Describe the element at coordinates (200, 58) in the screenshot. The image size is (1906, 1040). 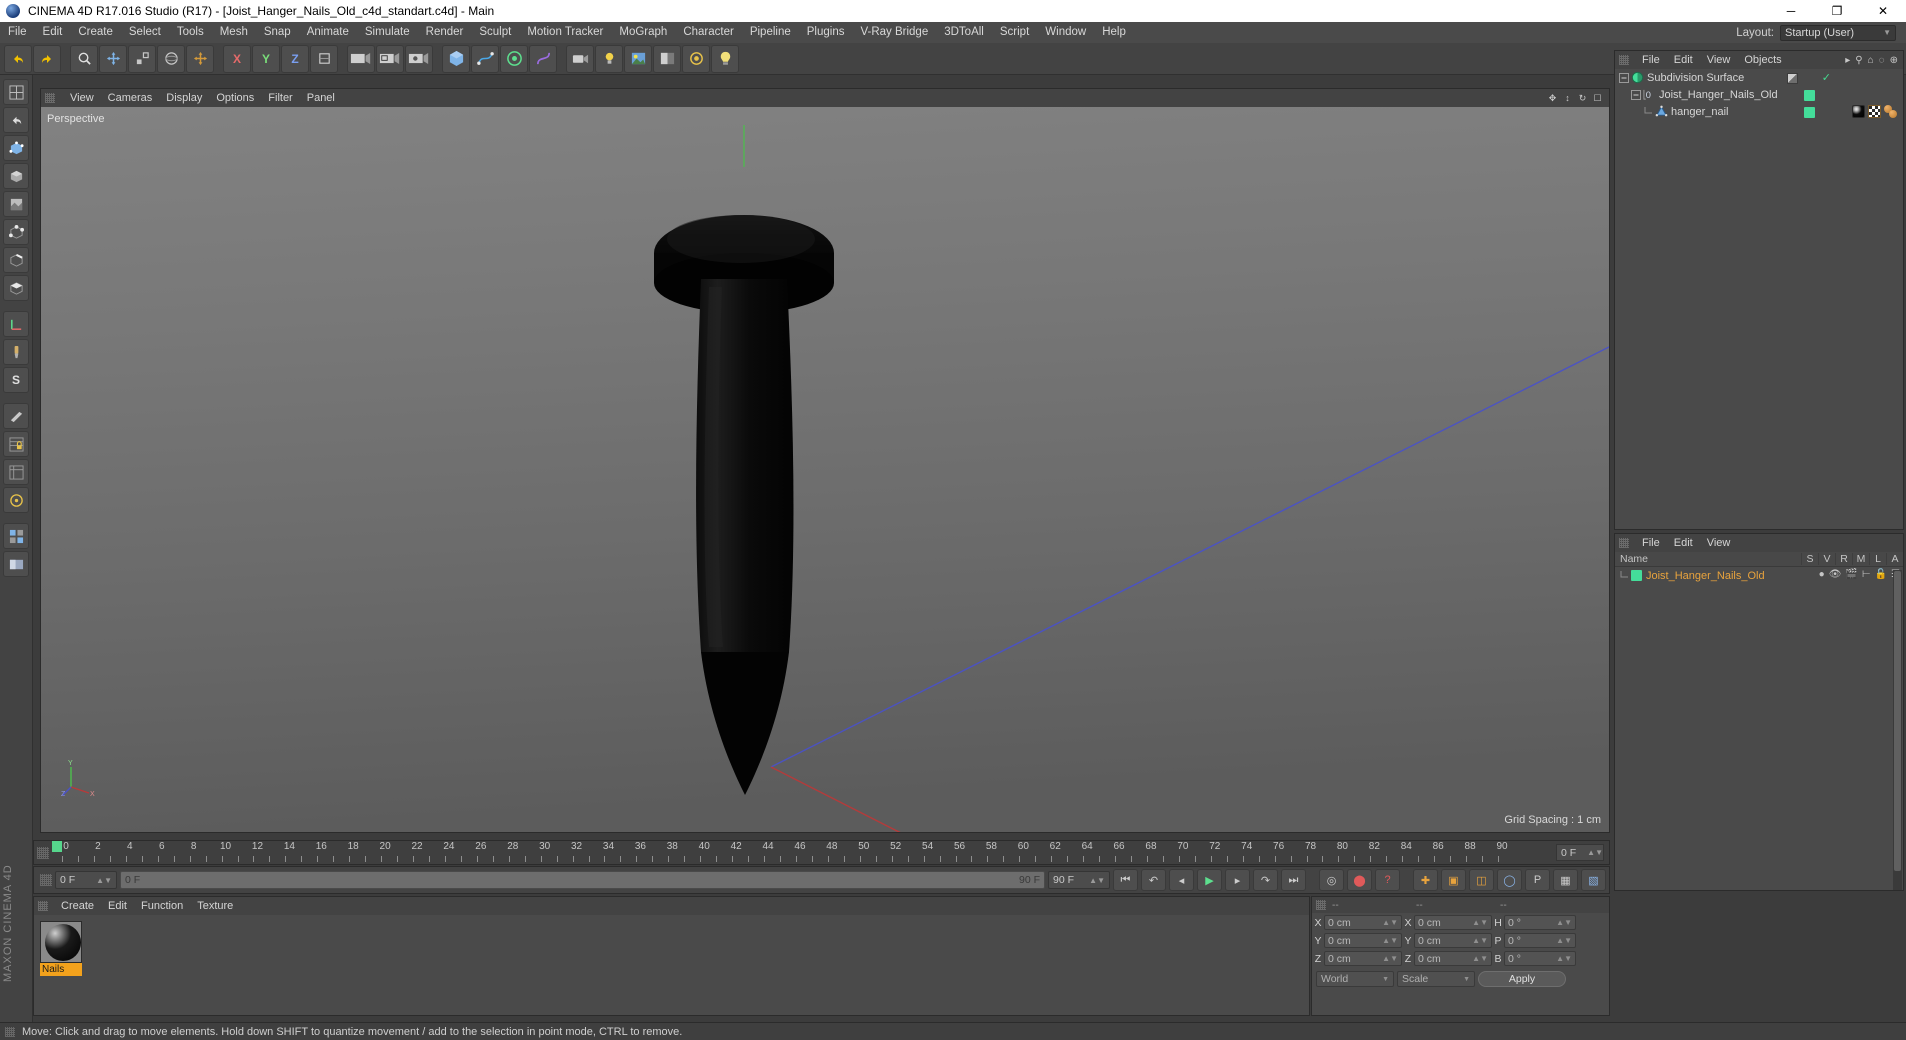
I see `cursor-tool-button` at that location.